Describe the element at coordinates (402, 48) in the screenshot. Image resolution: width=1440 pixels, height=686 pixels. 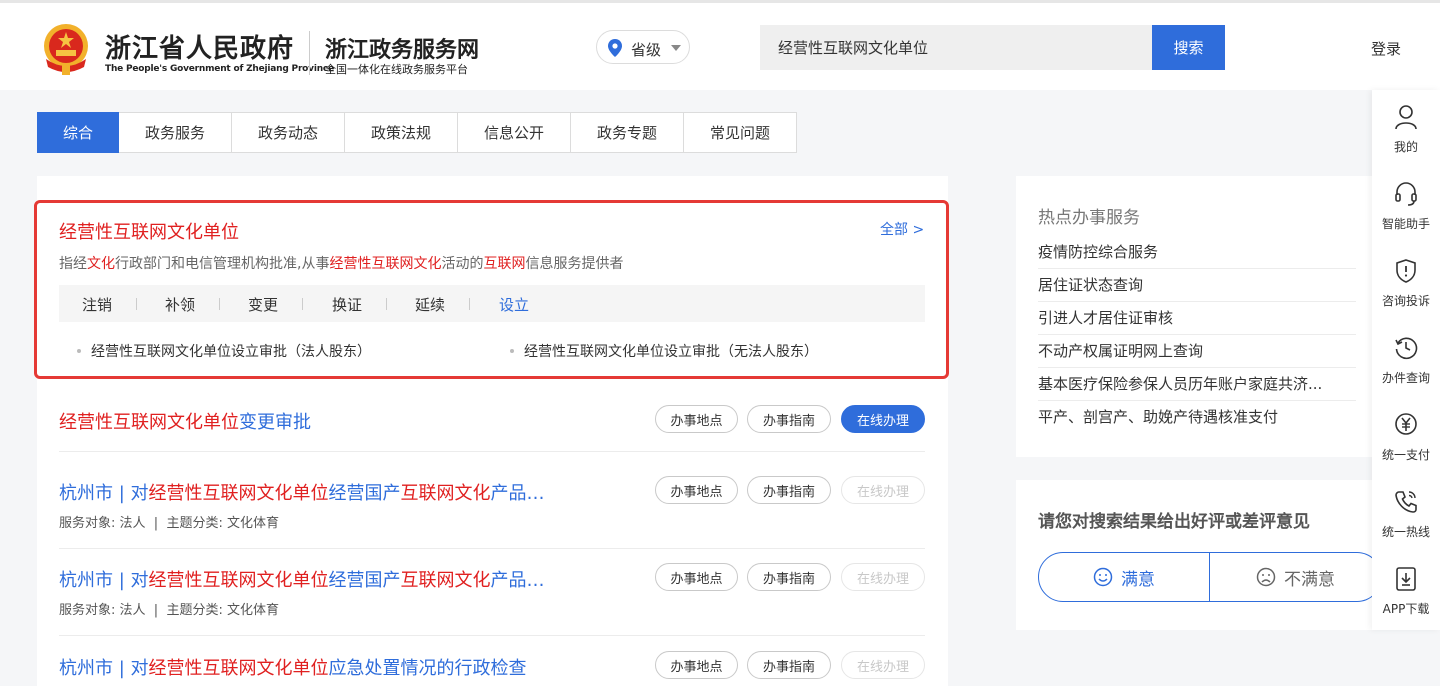
I see `site-name: 浙江政务服务网` at that location.